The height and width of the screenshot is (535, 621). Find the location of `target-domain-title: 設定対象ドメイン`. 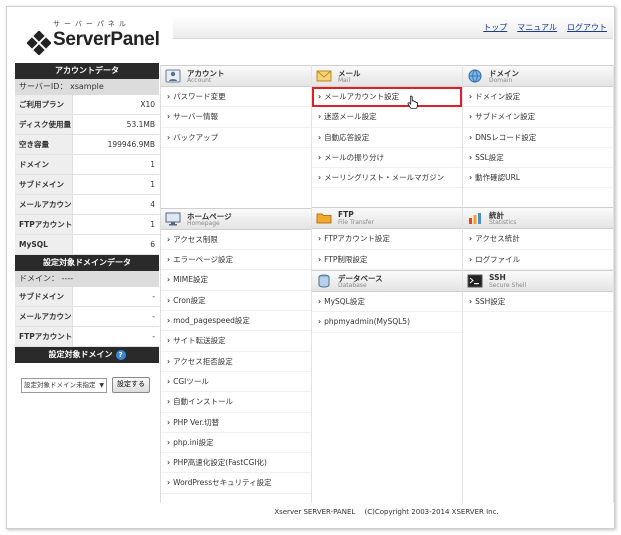

target-domain-title: 設定対象ドメイン is located at coordinates (80, 354).